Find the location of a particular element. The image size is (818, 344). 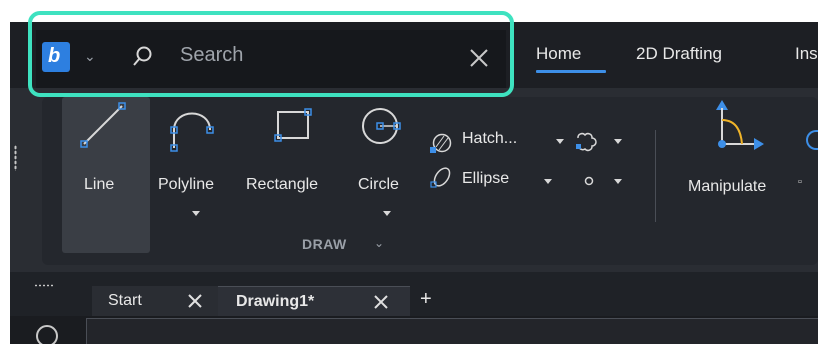

active-tab-indicator is located at coordinates (571, 71).